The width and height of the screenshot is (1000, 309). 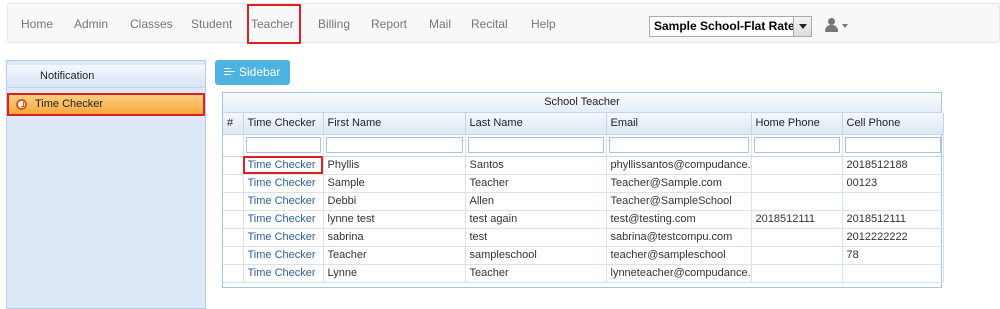 I want to click on cell-first-name: Teacher, so click(x=394, y=255).